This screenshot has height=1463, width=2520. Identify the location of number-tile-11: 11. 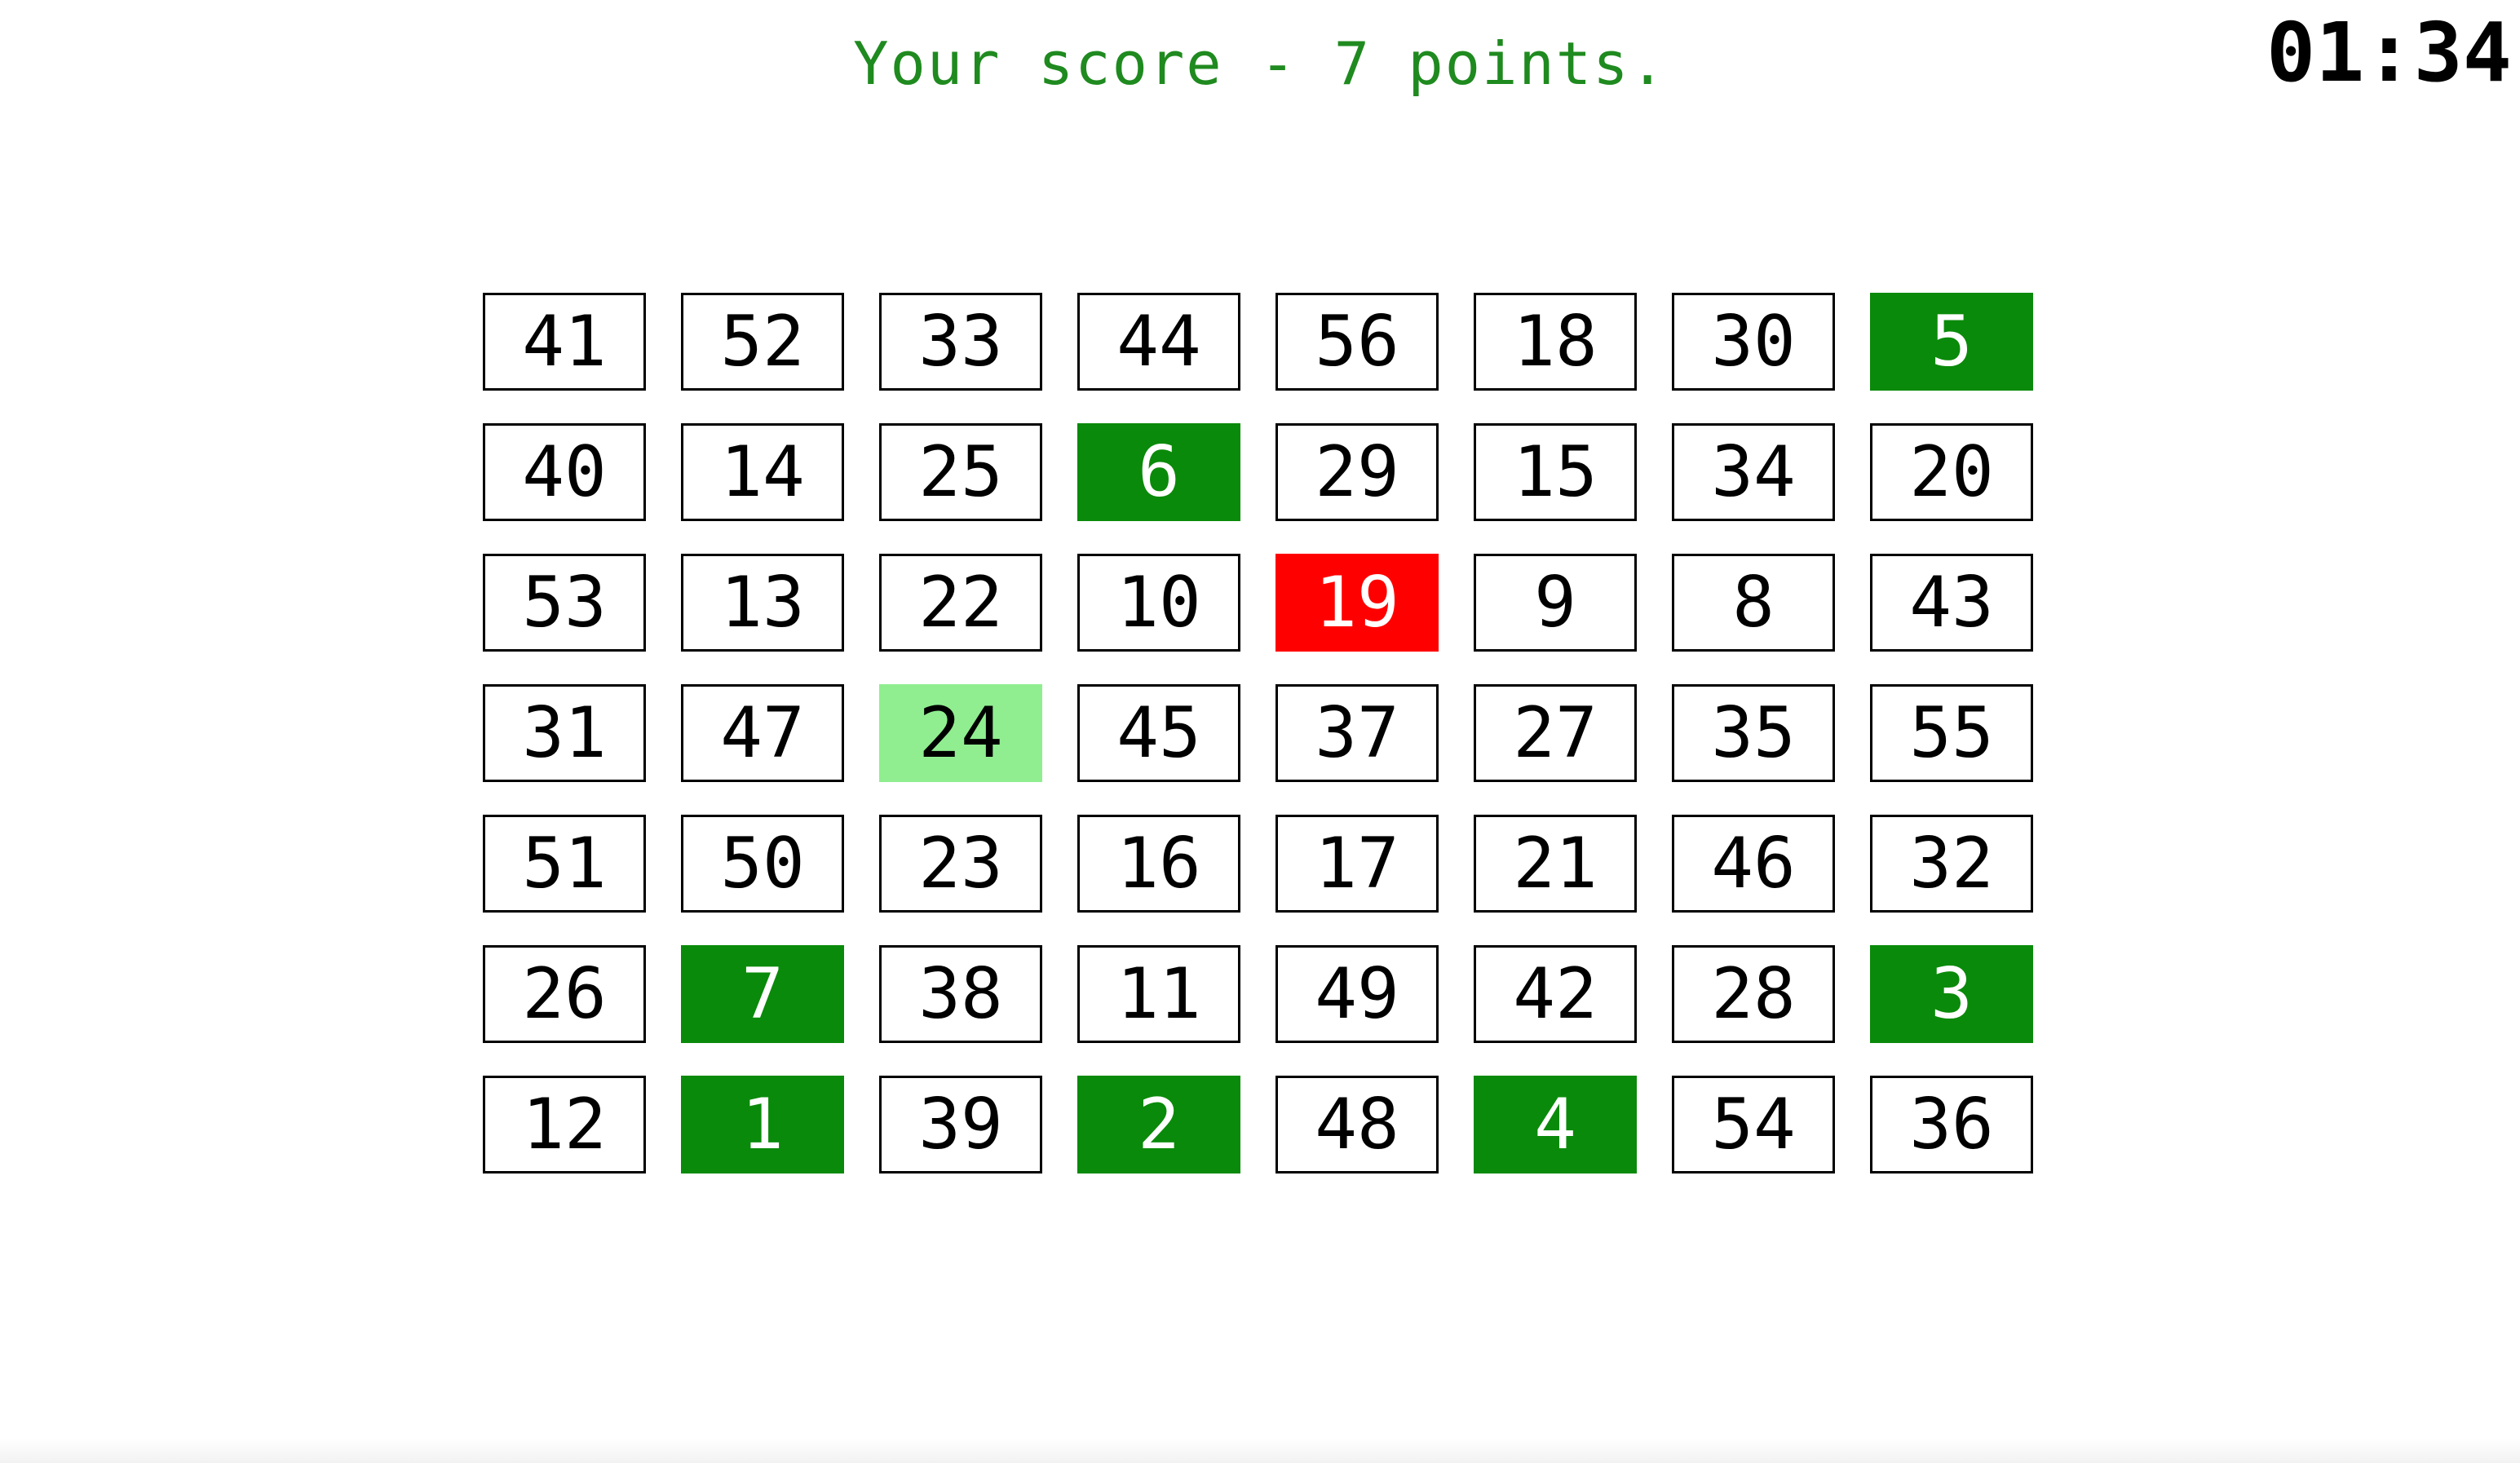
(1158, 994).